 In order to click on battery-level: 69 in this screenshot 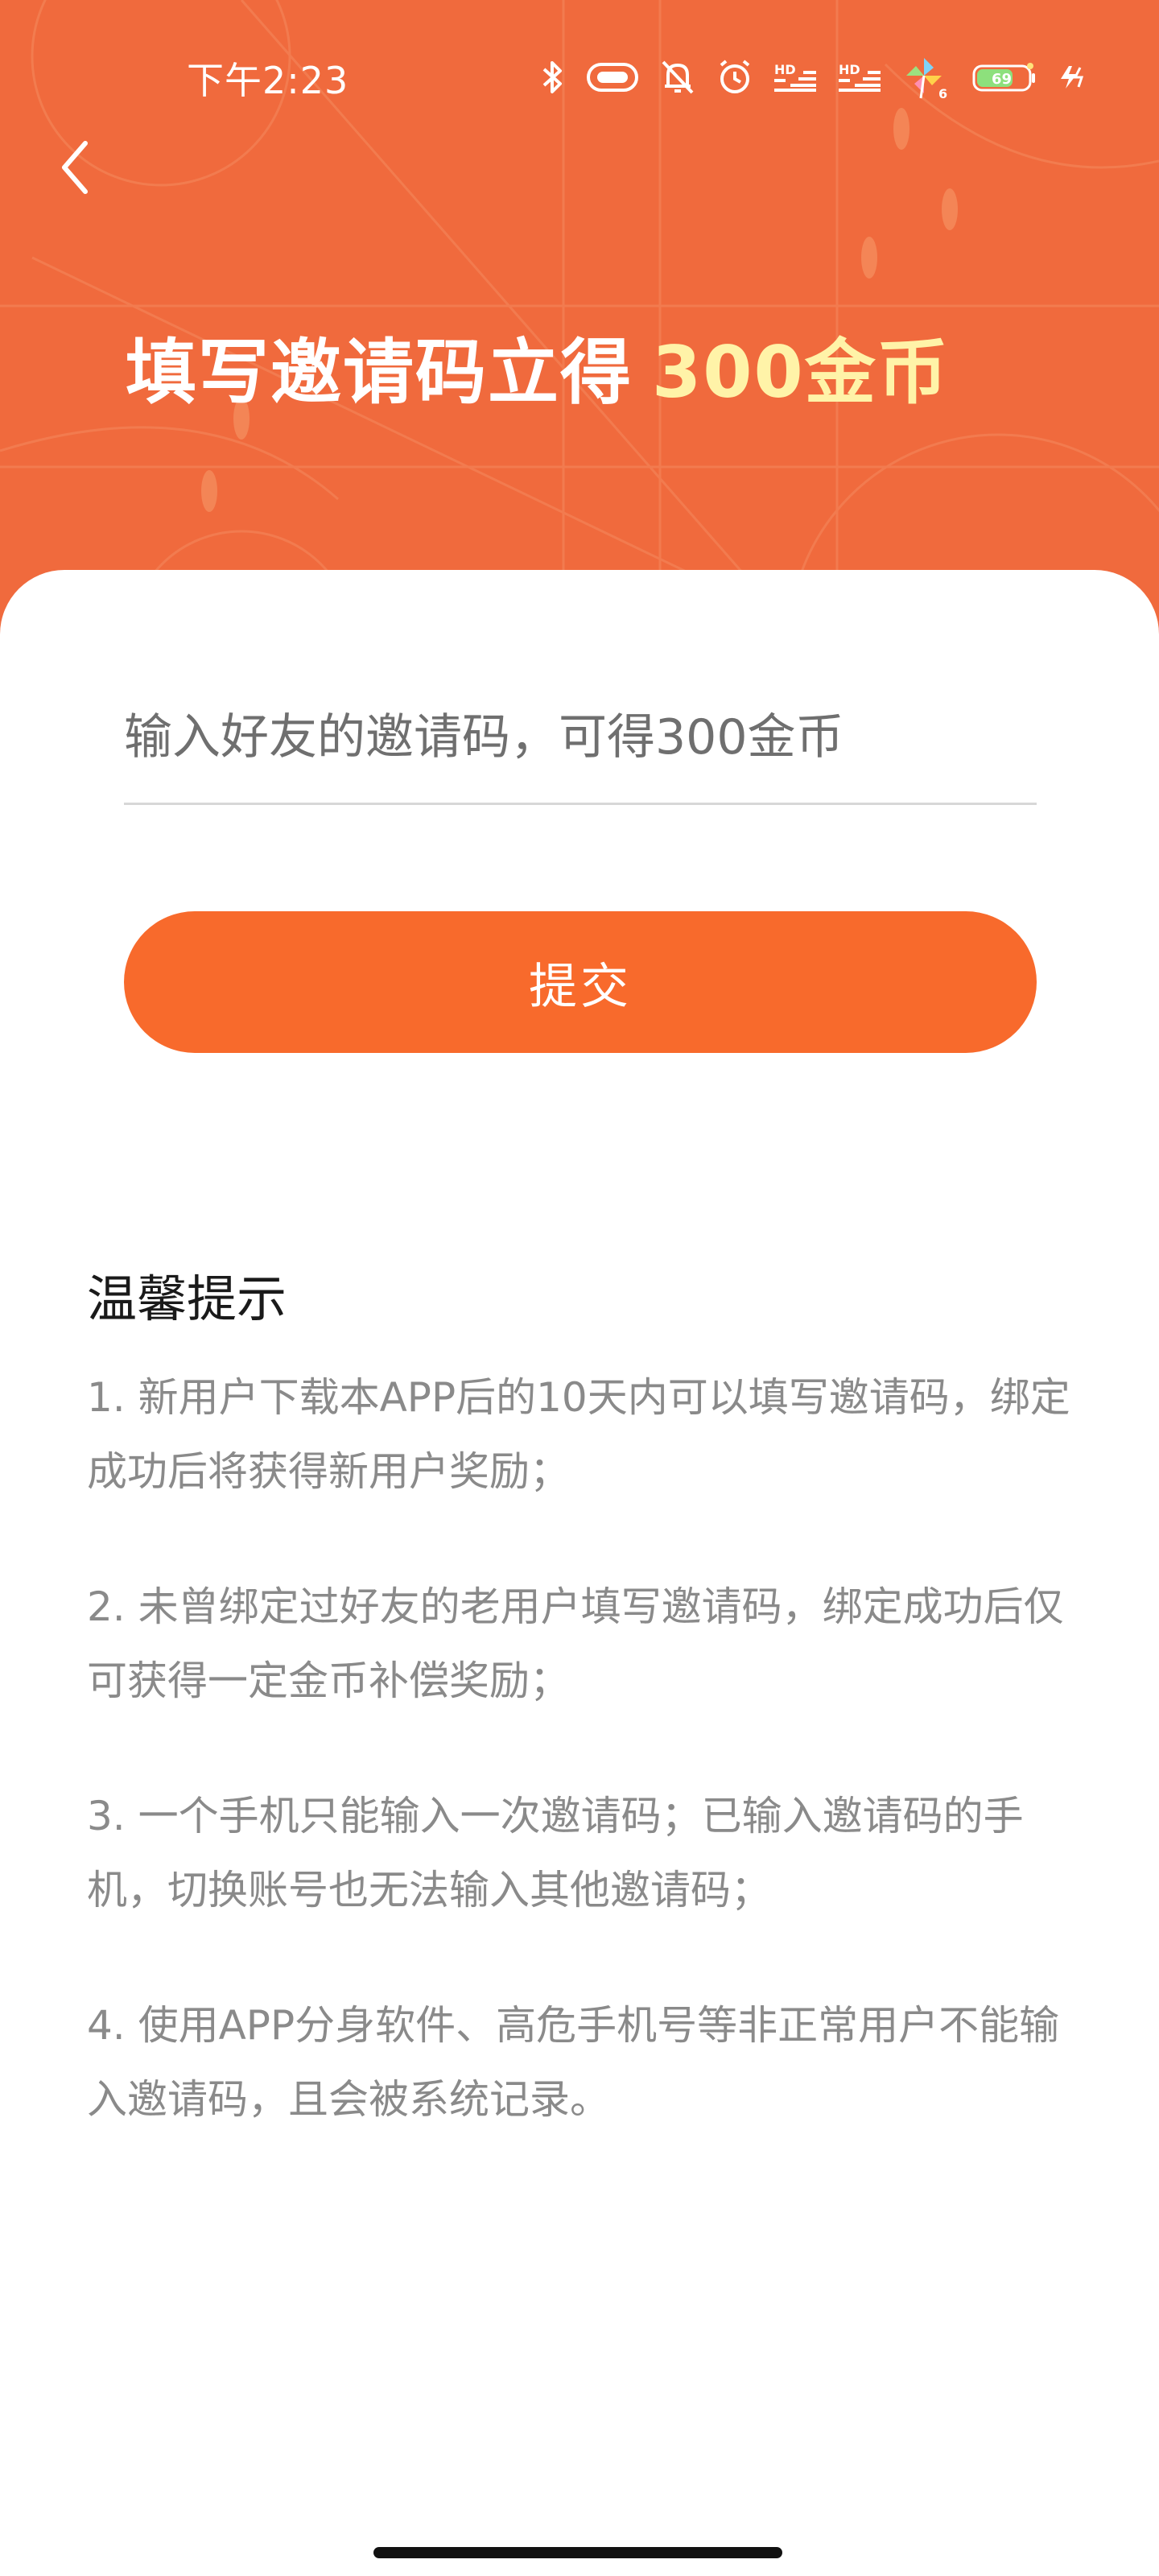, I will do `click(1002, 79)`.